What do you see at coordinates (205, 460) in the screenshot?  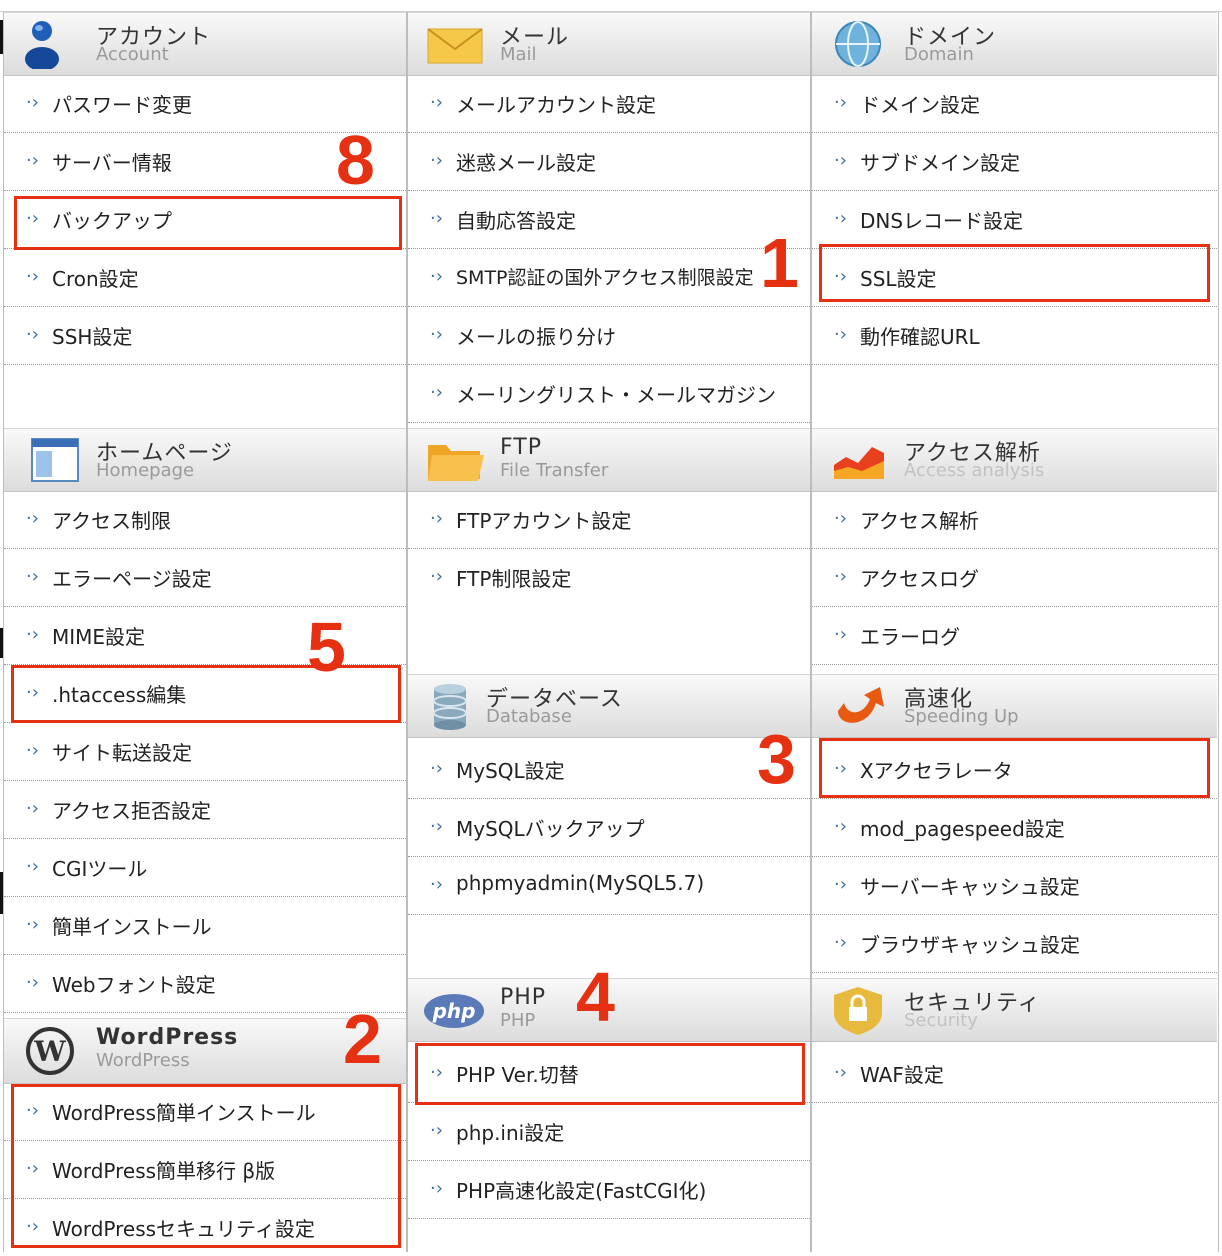 I see `section-header: ホームページ Homepage` at bounding box center [205, 460].